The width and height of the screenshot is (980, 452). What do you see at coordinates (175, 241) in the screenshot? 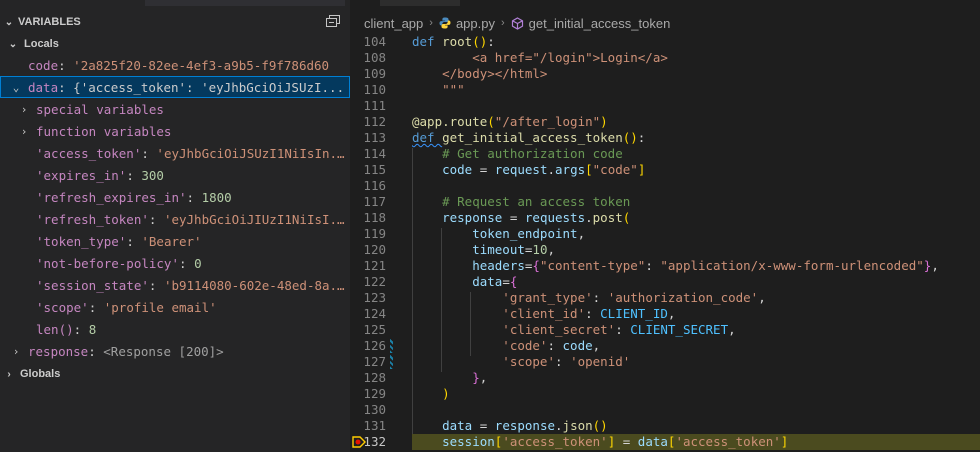
I see `data-entry: 'token_type': 'Bearer'` at bounding box center [175, 241].